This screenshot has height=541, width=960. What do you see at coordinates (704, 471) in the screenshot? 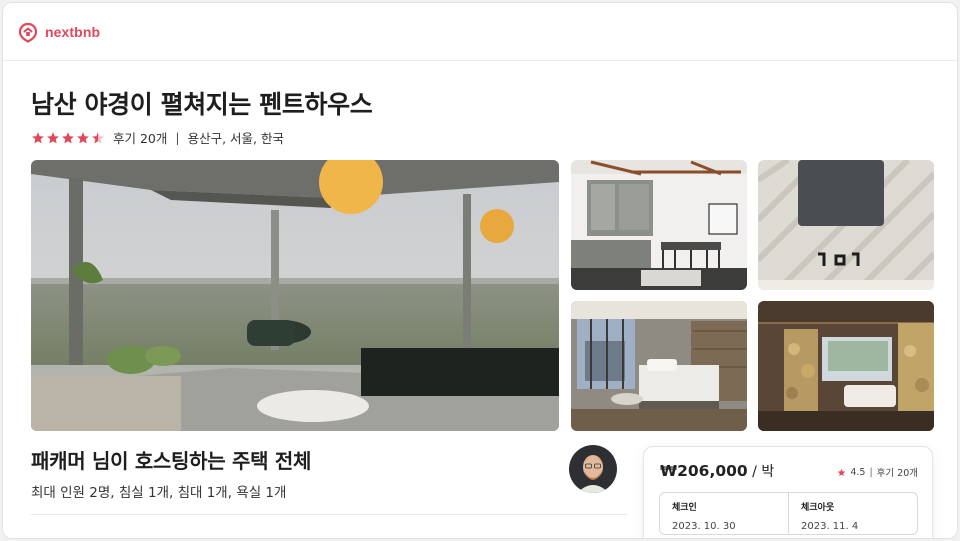
I see `price-amount: ₩206,000` at bounding box center [704, 471].